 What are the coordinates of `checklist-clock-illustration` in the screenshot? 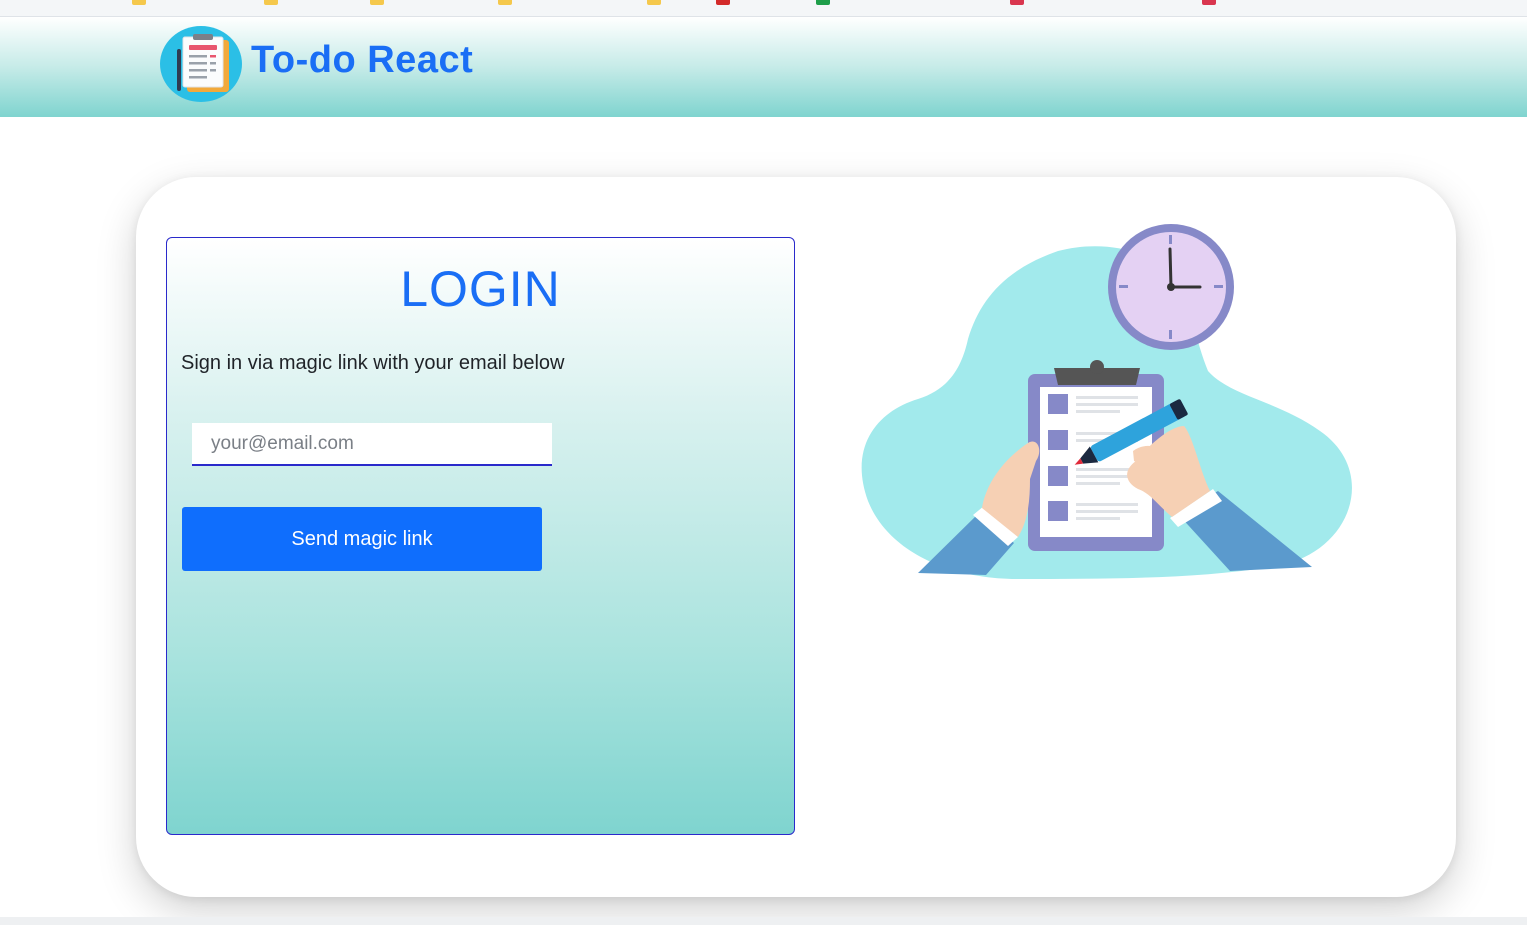 It's located at (1106, 401).